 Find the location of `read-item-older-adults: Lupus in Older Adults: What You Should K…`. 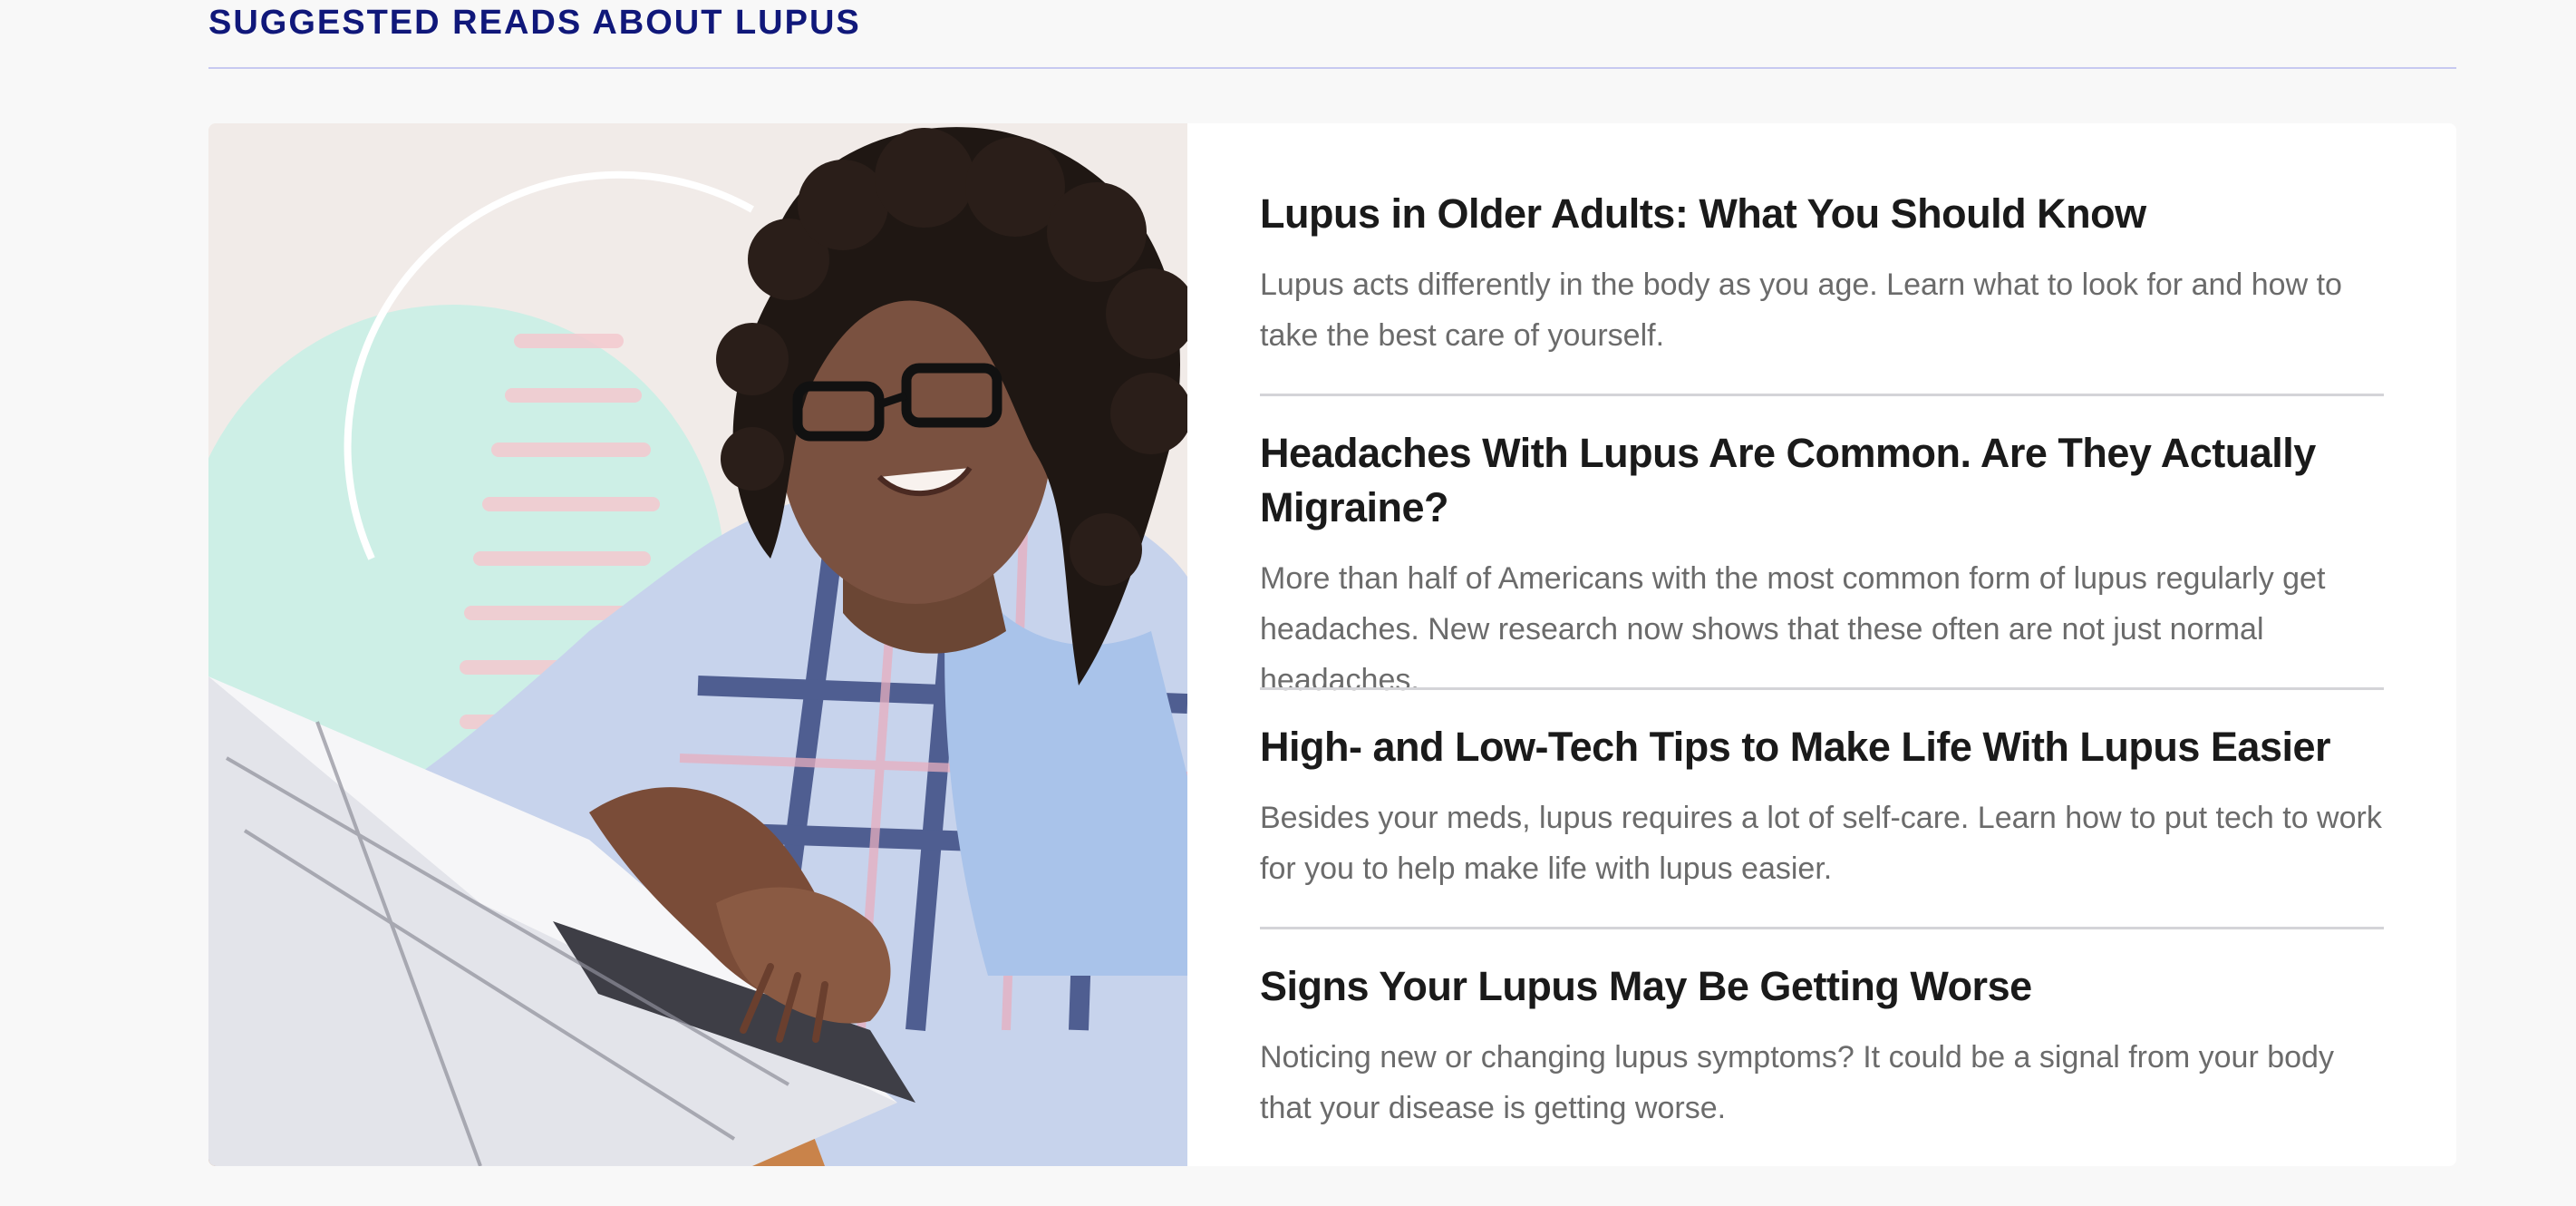

read-item-older-adults: Lupus in Older Adults: What You Should K… is located at coordinates (1822, 274).